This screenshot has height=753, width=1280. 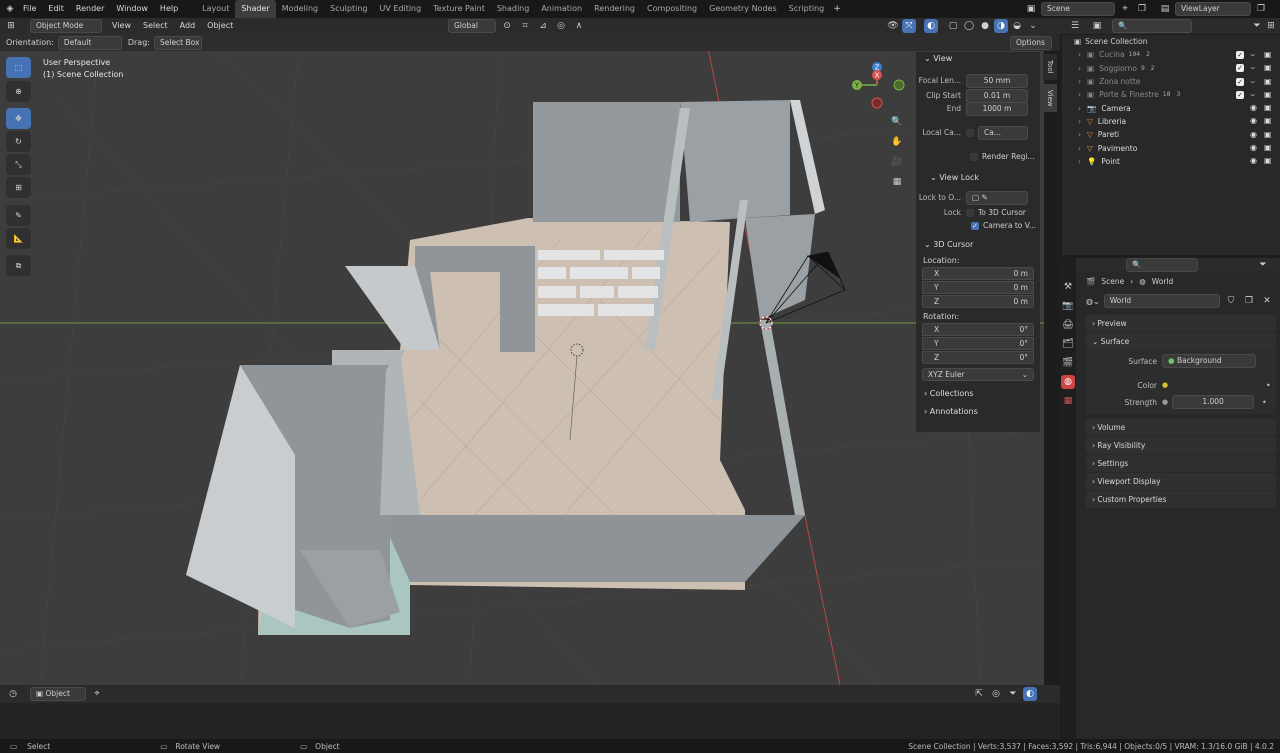 I want to click on clip-end-field: 1000 m, so click(x=997, y=108).